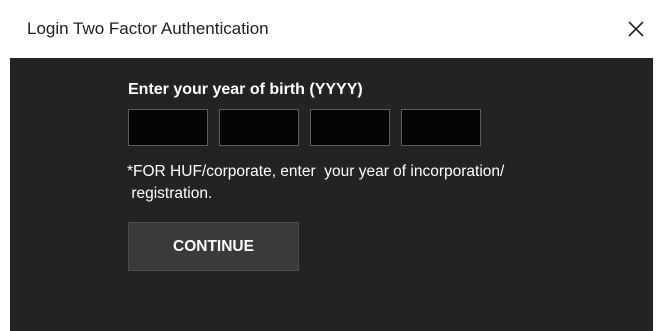 The width and height of the screenshot is (663, 331). Describe the element at coordinates (148, 28) in the screenshot. I see `window-title: Login Two Factor Authentication` at that location.